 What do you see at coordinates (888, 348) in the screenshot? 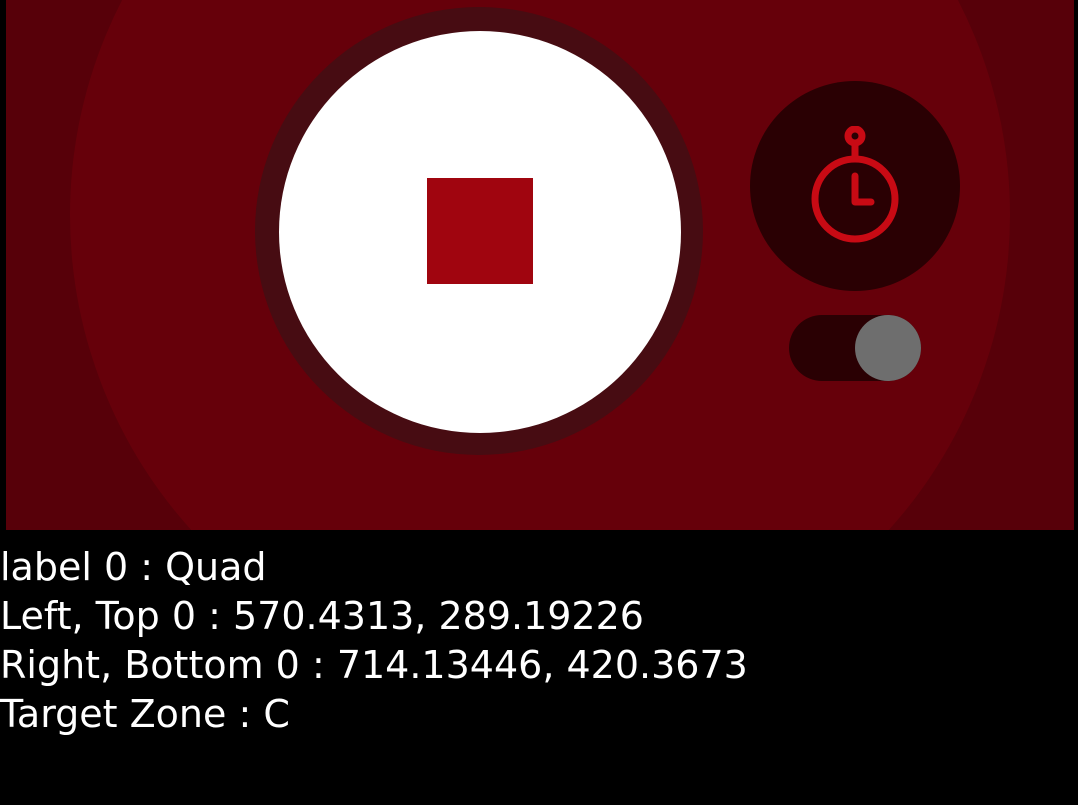
I see `toggle-knob` at bounding box center [888, 348].